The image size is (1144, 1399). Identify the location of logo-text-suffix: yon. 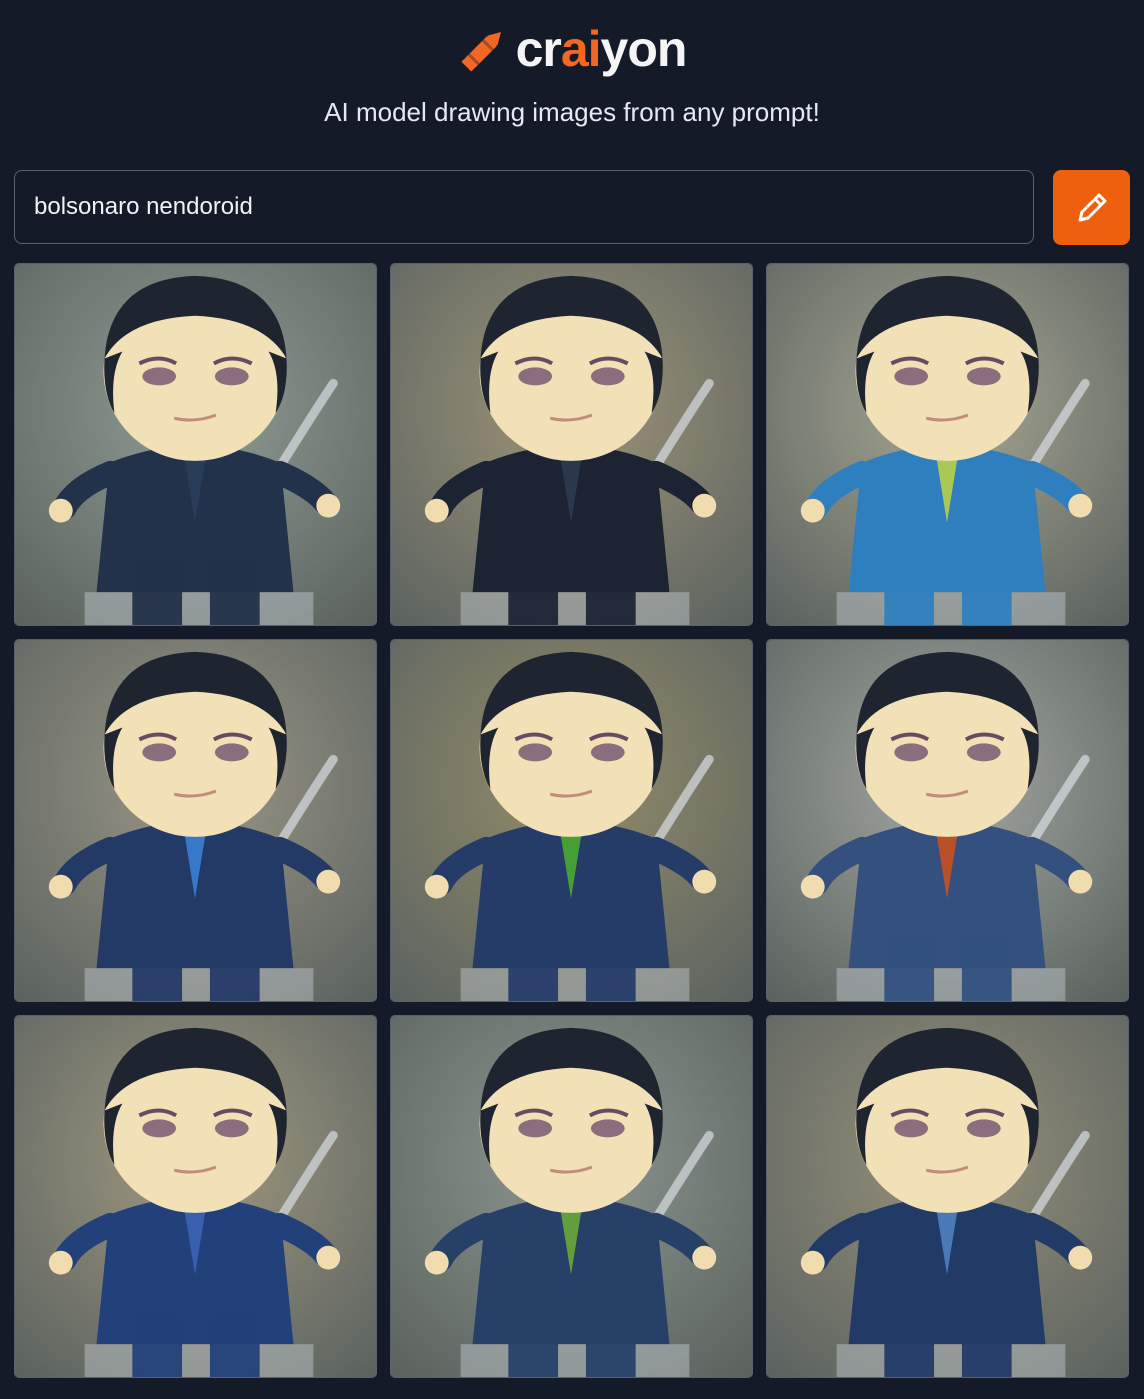
(644, 49).